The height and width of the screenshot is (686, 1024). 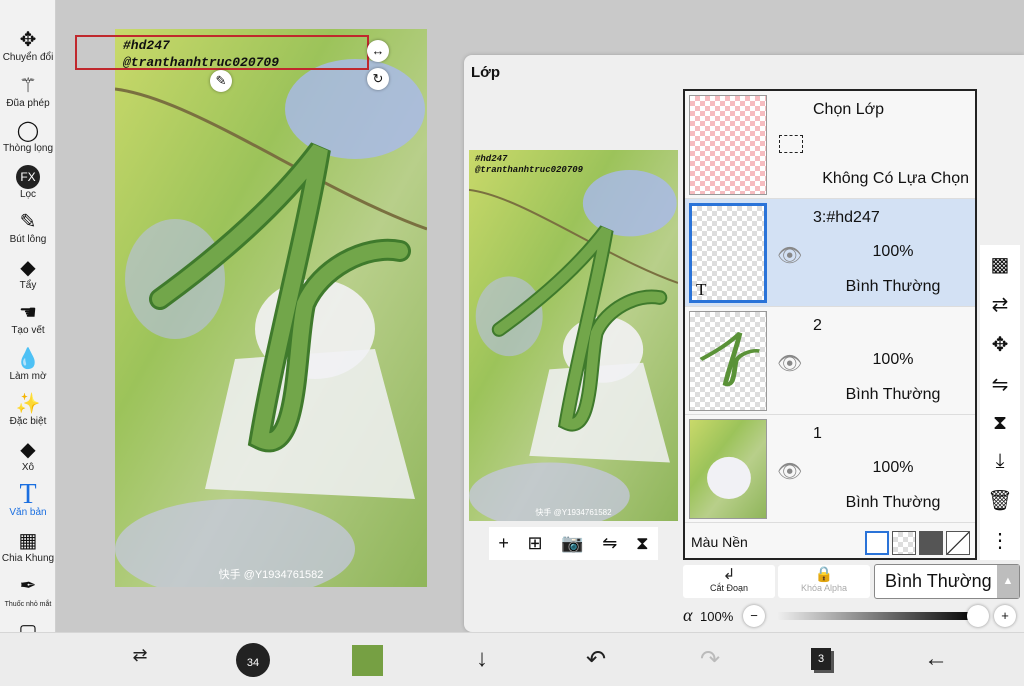 I want to click on checker-icon: ▩, so click(x=1000, y=264).